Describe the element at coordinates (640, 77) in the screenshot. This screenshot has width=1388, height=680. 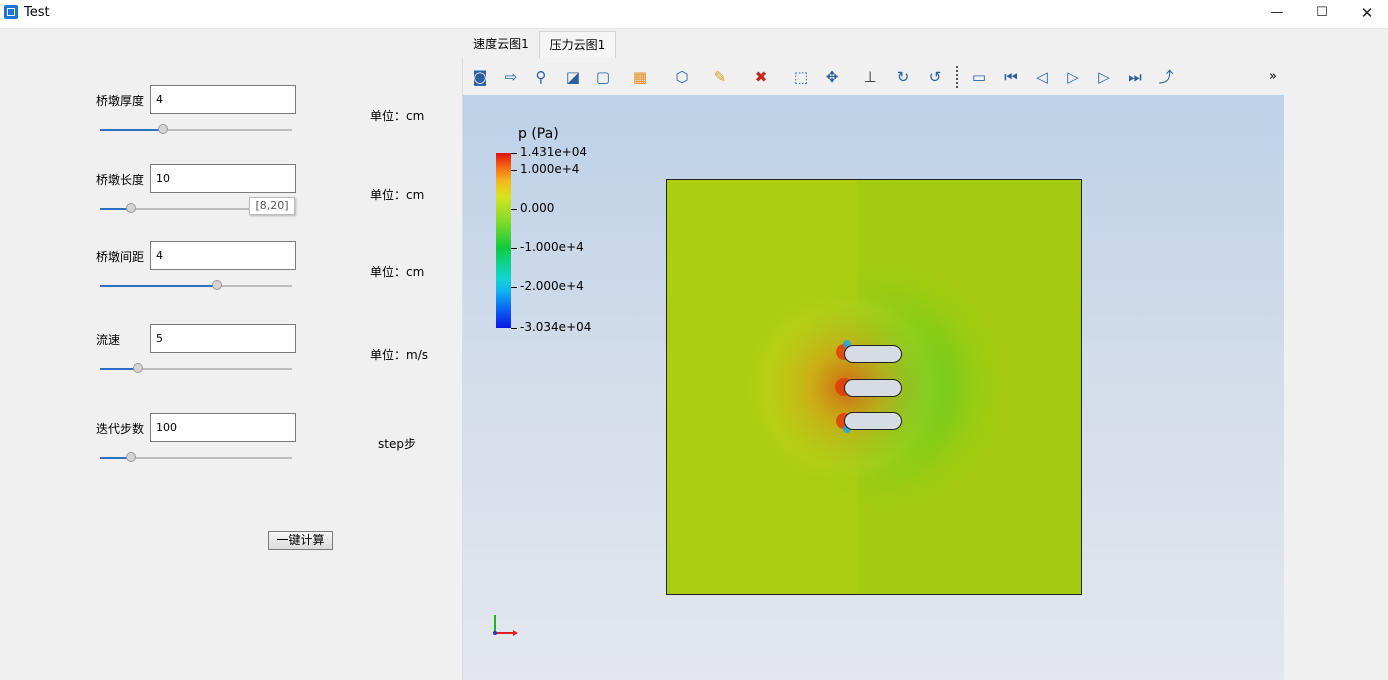
I see `representation-icon: ▦` at that location.